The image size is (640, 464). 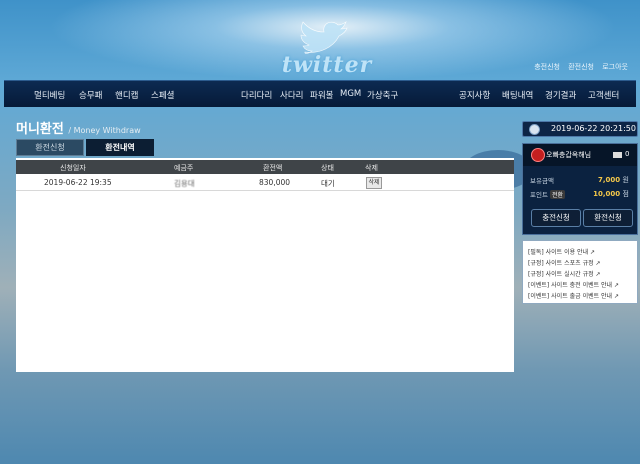 I want to click on withdraw-request-button: 환전신청, so click(x=608, y=218).